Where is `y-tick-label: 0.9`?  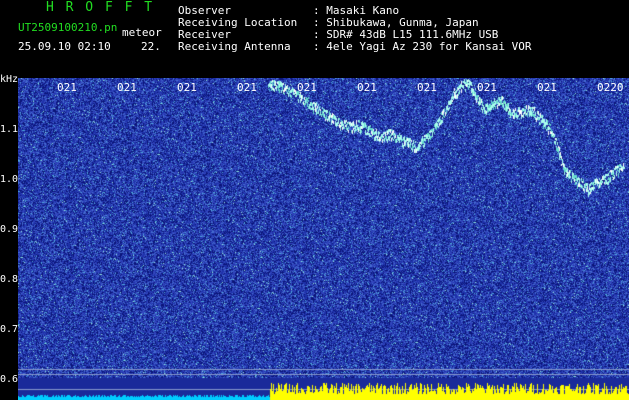
y-tick-label: 0.9 is located at coordinates (9, 229).